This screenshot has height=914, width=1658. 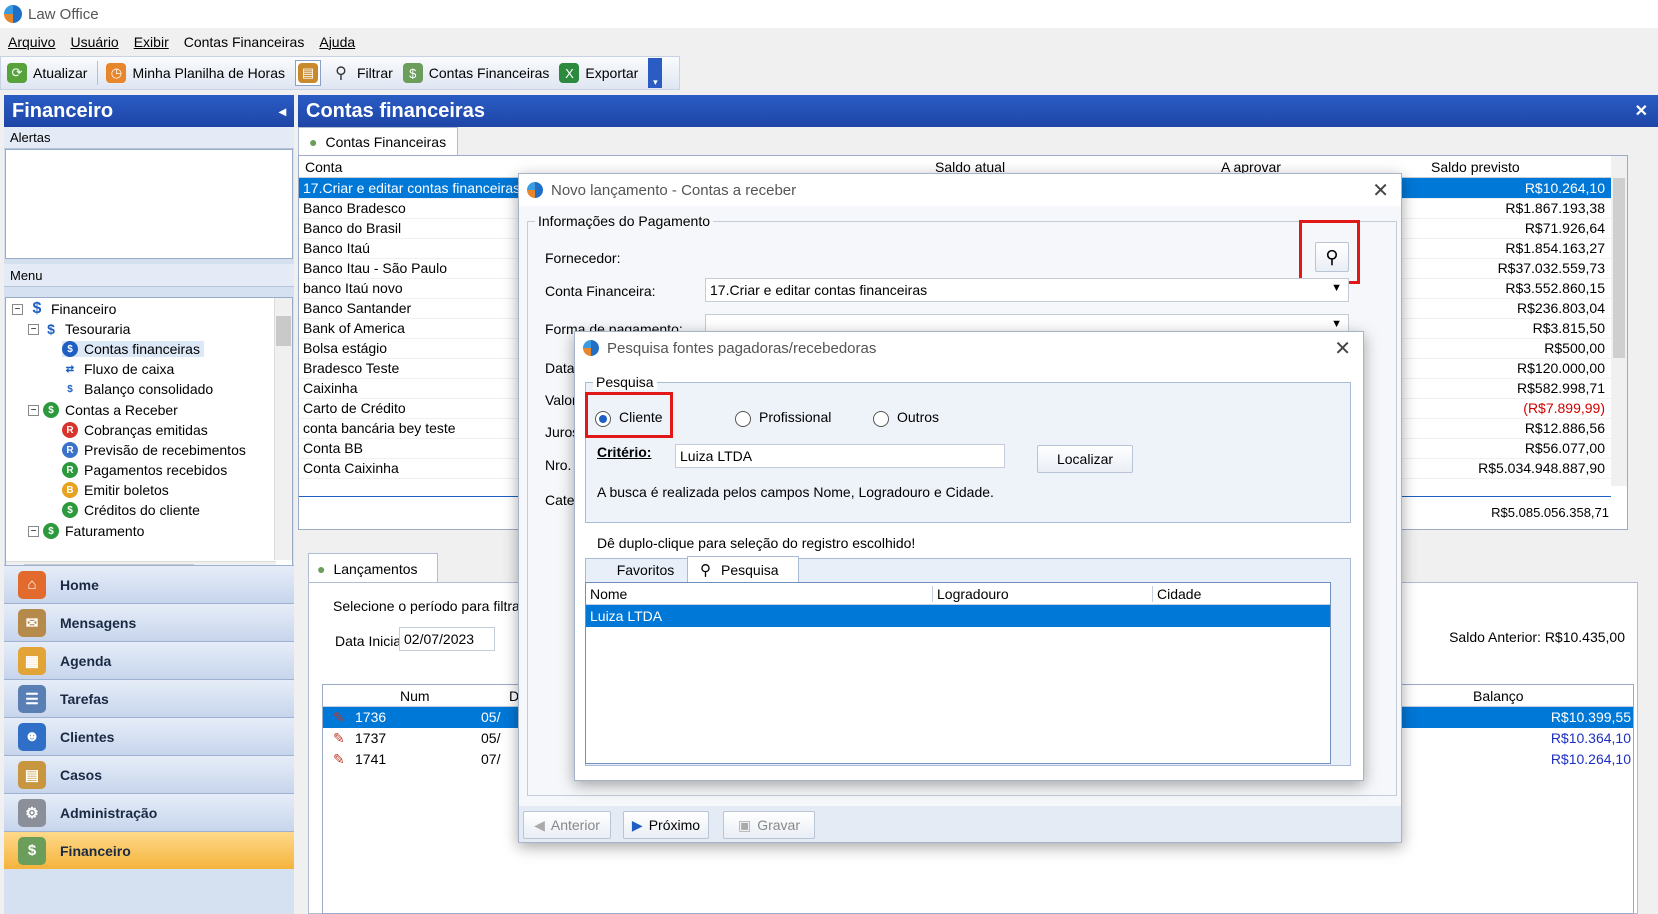 What do you see at coordinates (1619, 321) in the screenshot?
I see `grid-vscrollbar` at bounding box center [1619, 321].